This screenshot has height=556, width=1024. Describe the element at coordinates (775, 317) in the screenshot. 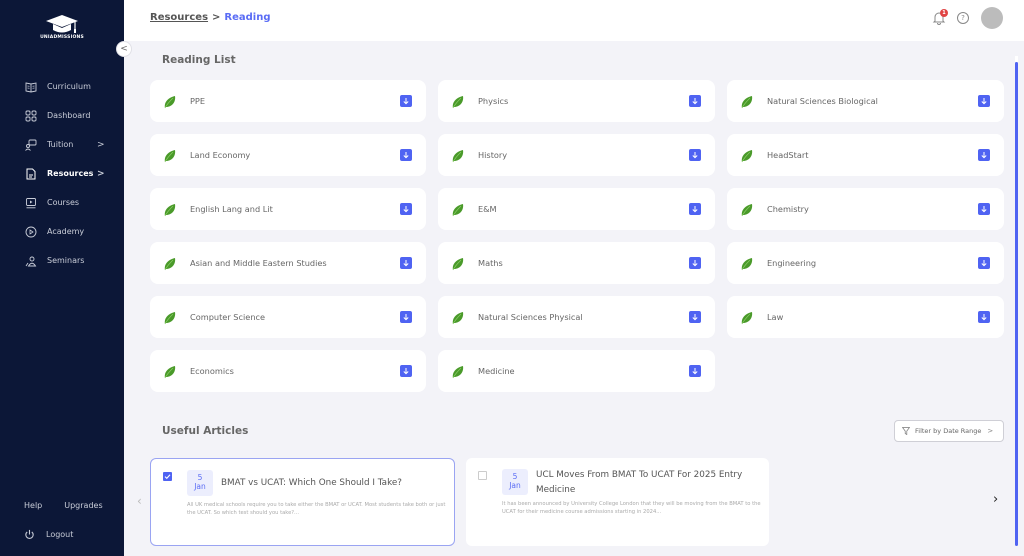

I see `reading-list-item-name: Law` at that location.